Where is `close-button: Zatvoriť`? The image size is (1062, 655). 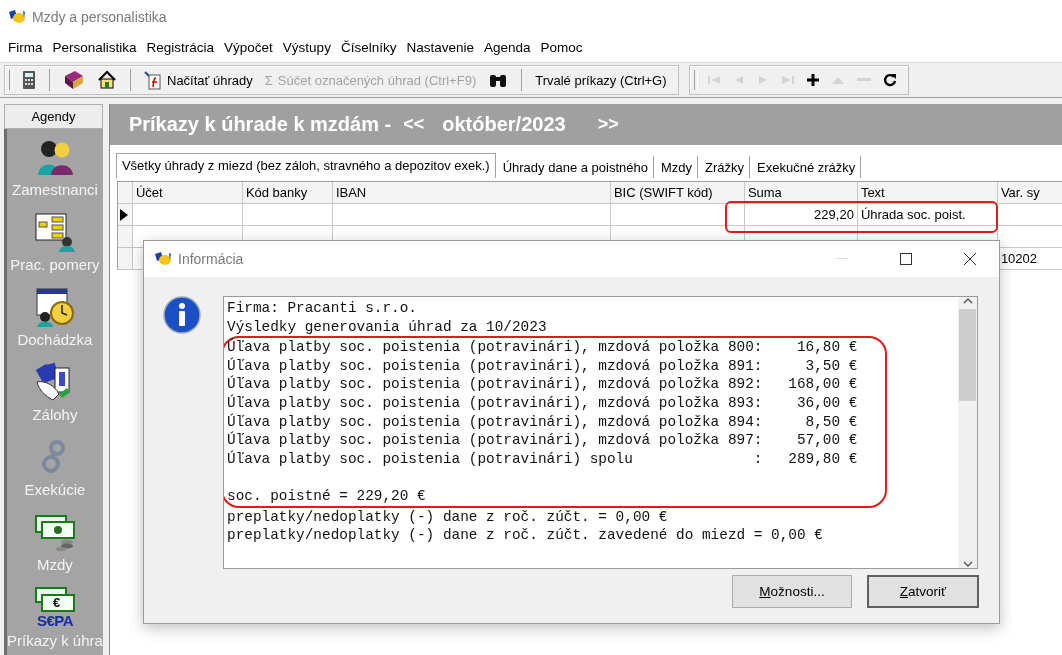 close-button: Zatvoriť is located at coordinates (923, 591).